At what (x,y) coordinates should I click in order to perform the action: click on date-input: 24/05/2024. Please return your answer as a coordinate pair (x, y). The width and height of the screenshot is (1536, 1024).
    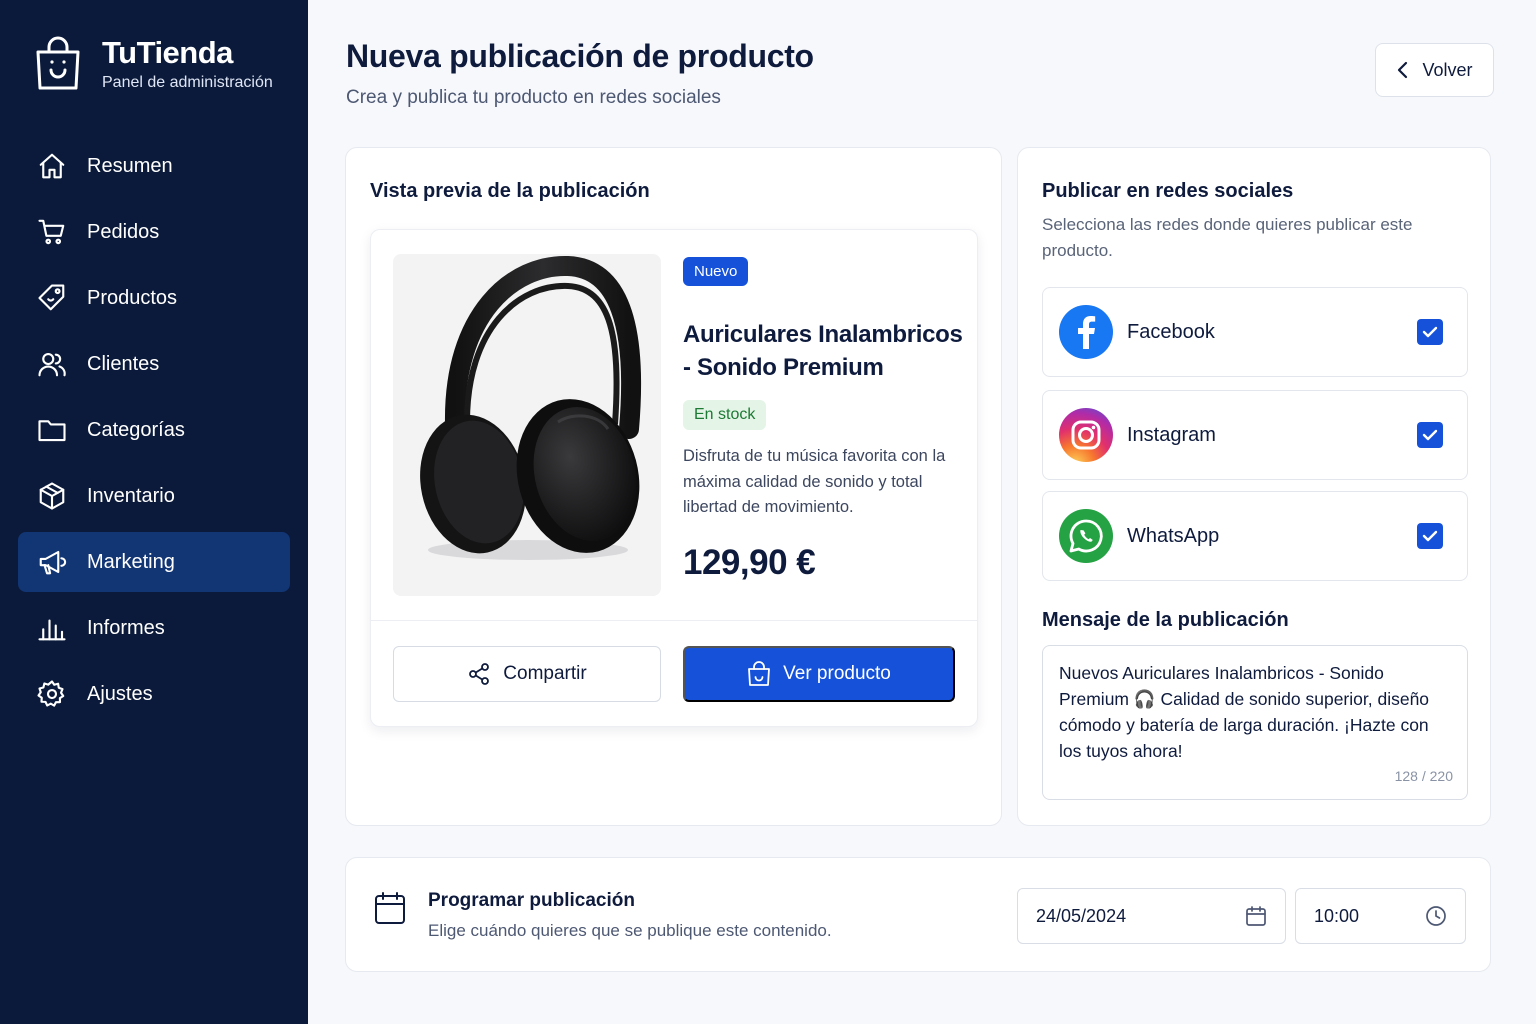
    Looking at the image, I should click on (1151, 916).